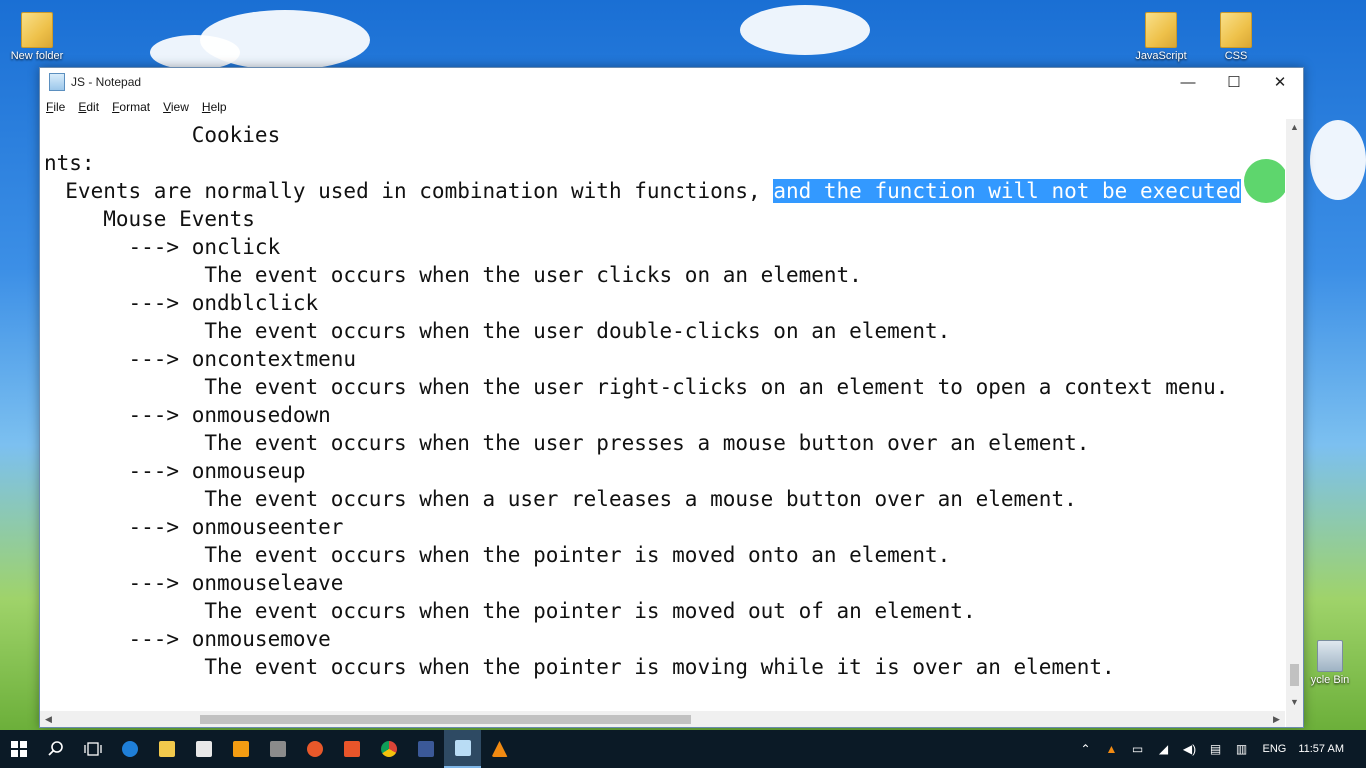 The image size is (1366, 768). What do you see at coordinates (1264, 181) in the screenshot?
I see `mouse-cursor-highlight-icon` at bounding box center [1264, 181].